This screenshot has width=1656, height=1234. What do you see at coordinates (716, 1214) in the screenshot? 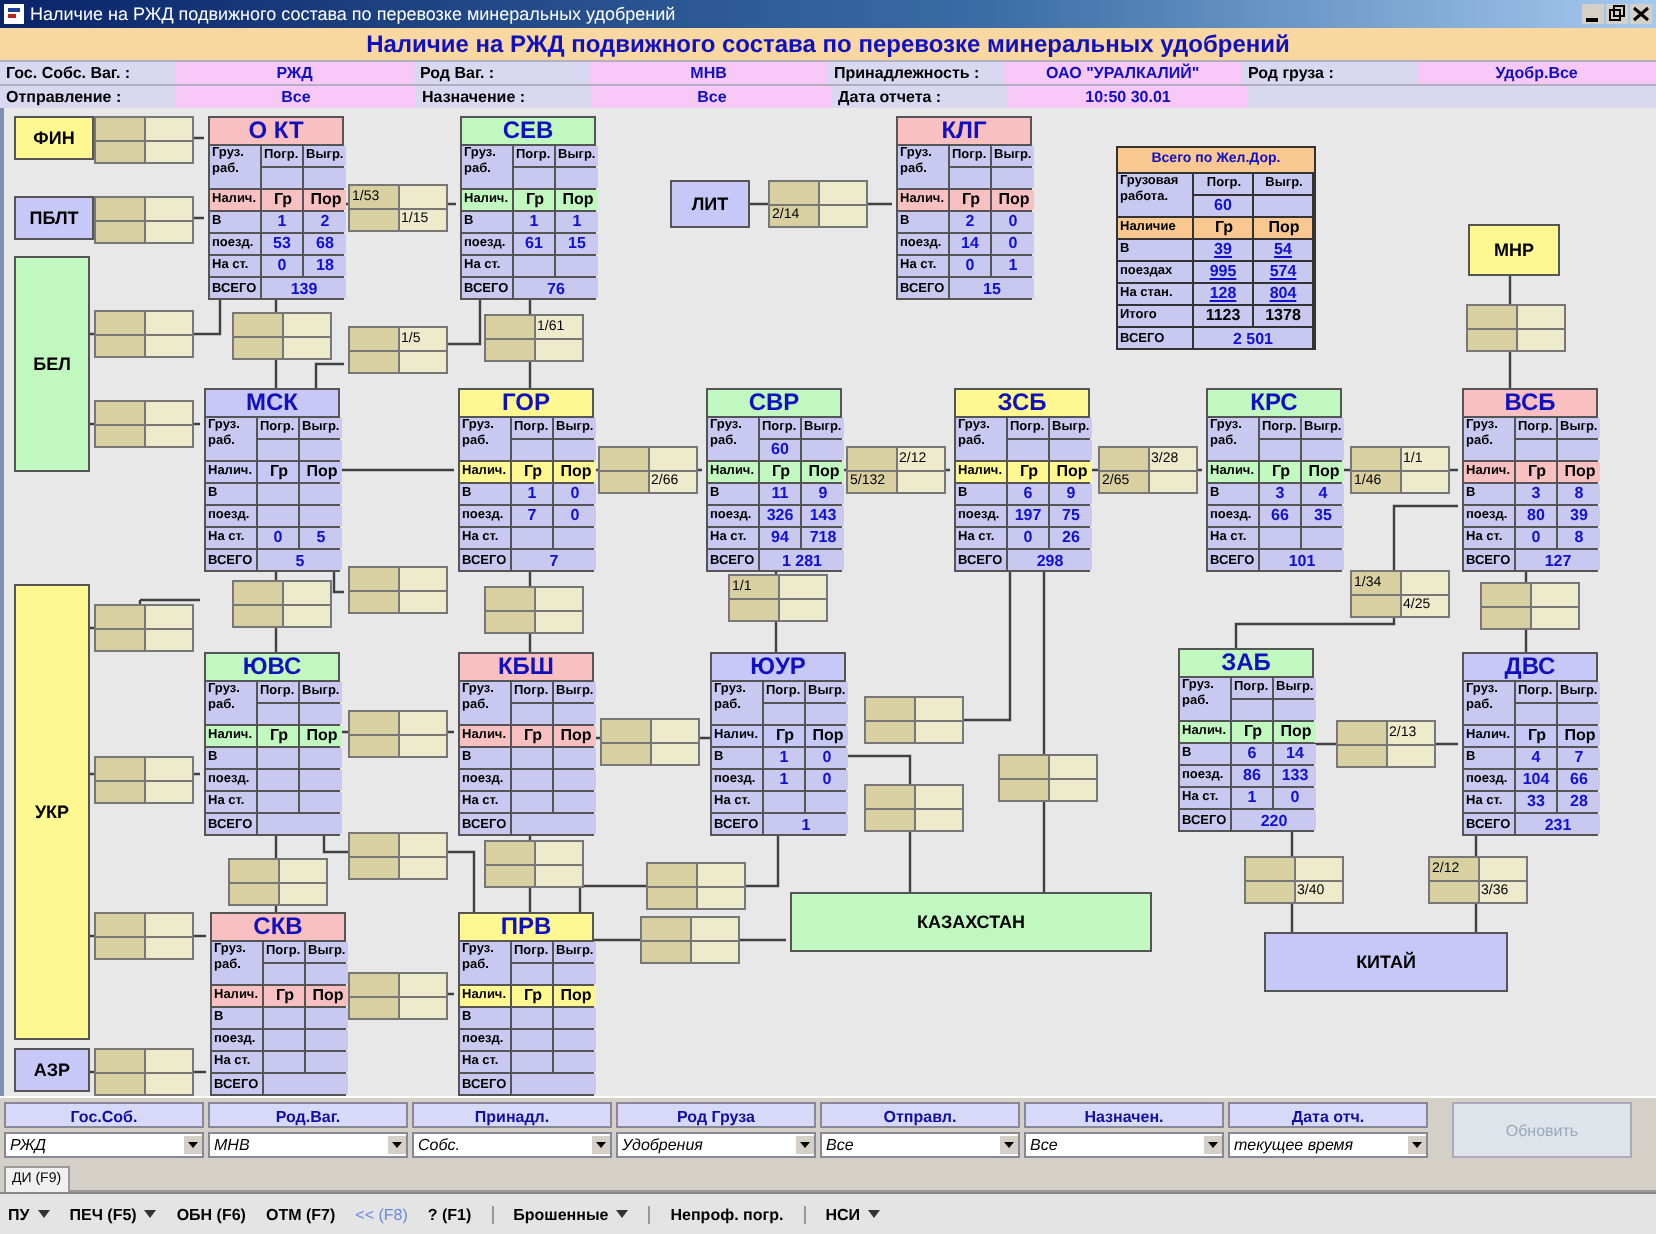
I see `toolbar-button: Непроф. погр.` at bounding box center [716, 1214].